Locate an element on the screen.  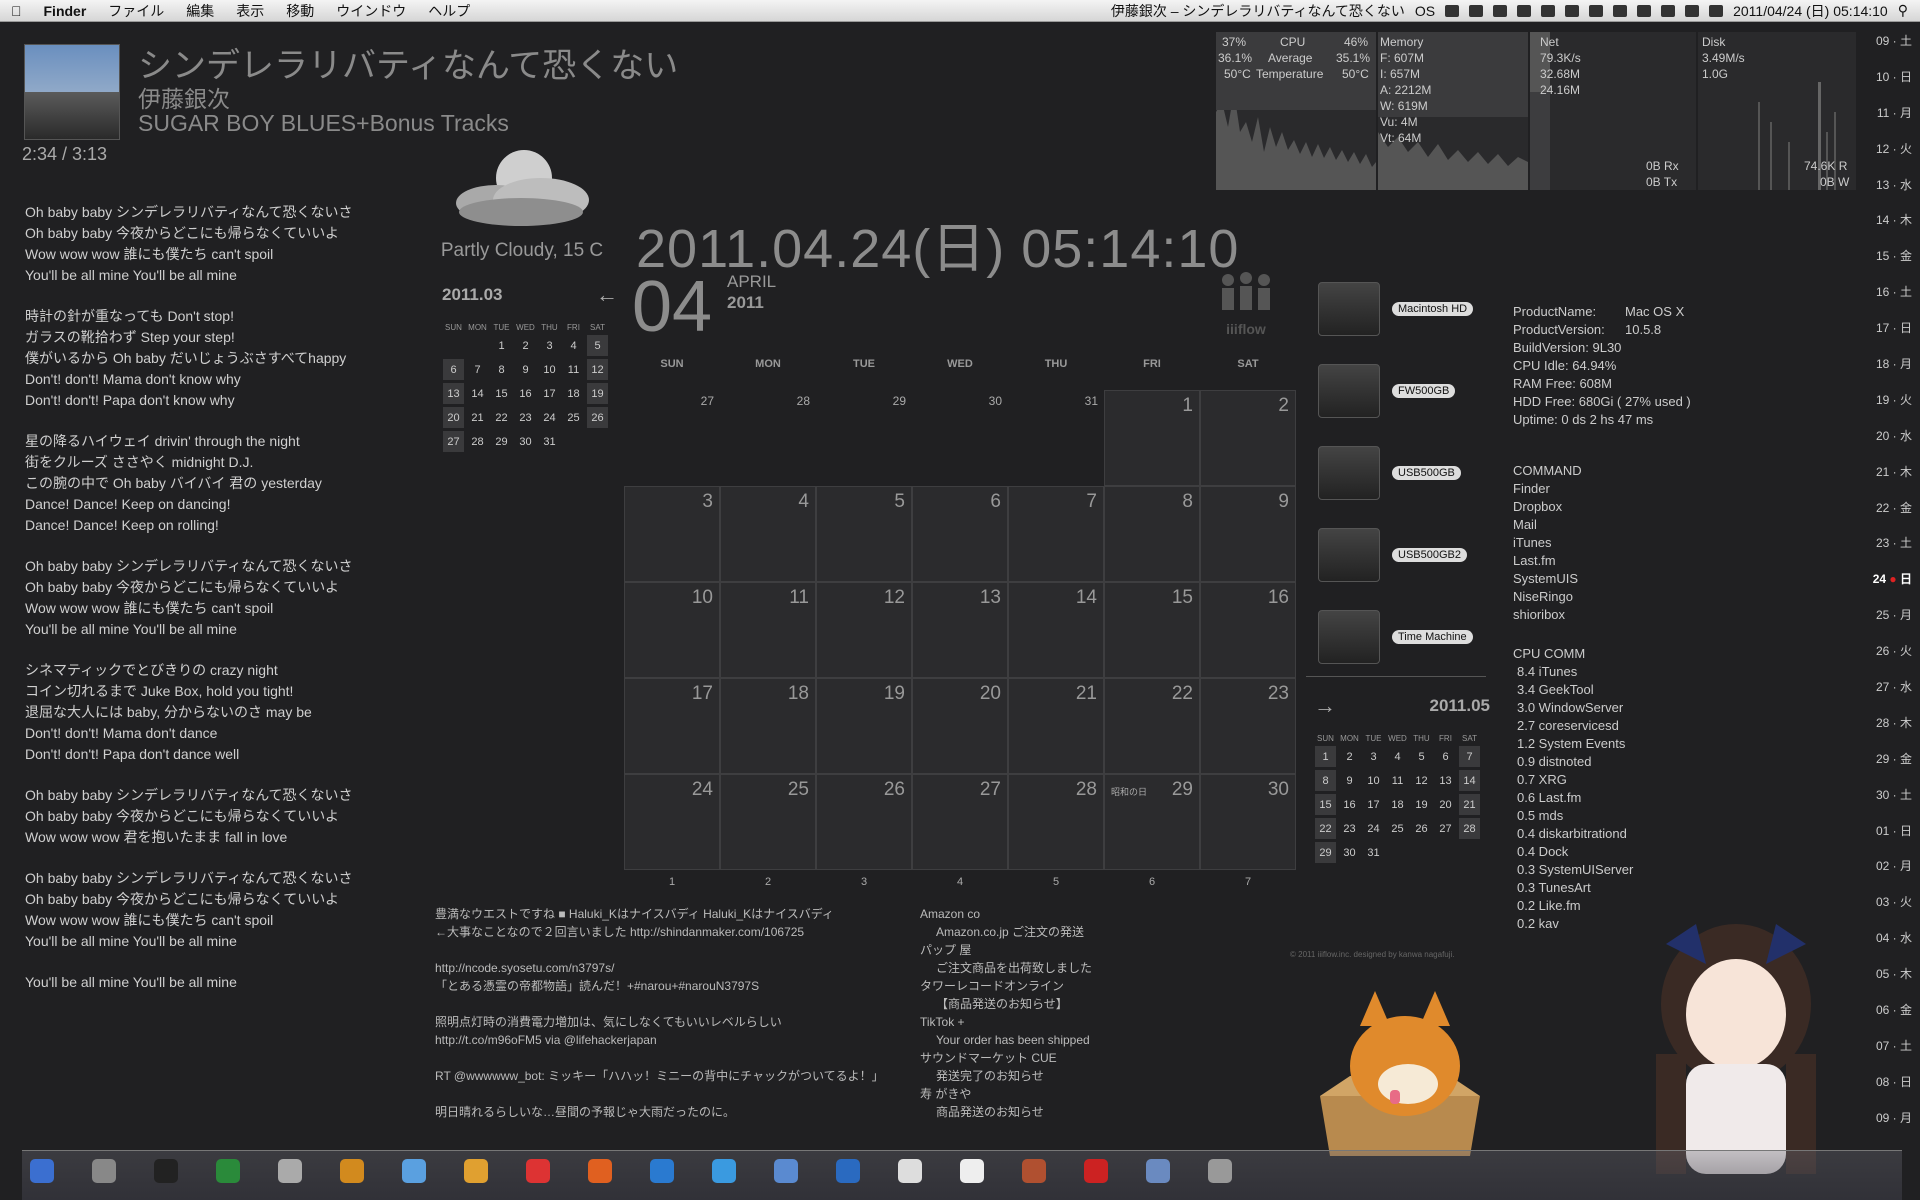
bluetooth-icon is located at coordinates (1620, 10).